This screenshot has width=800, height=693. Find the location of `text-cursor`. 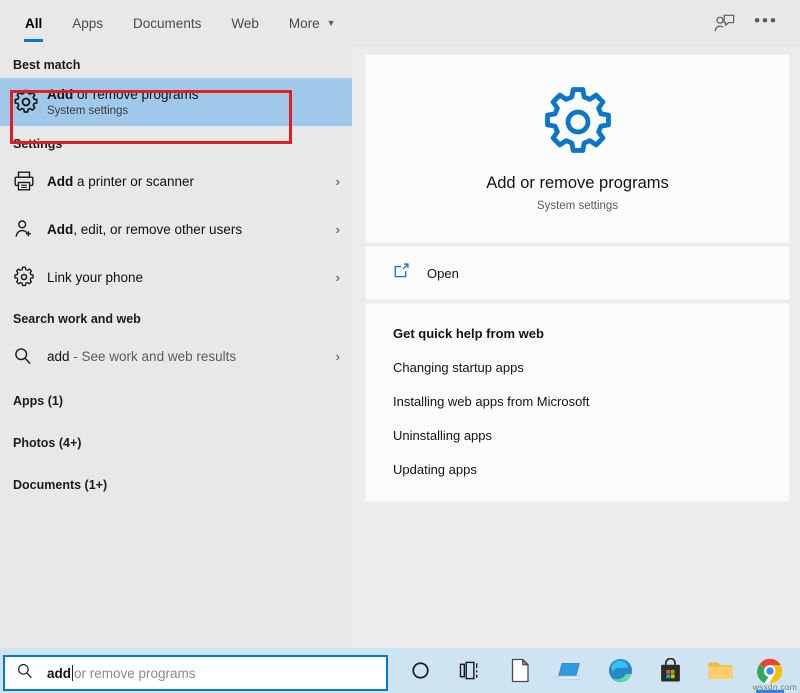

text-cursor is located at coordinates (73, 673).